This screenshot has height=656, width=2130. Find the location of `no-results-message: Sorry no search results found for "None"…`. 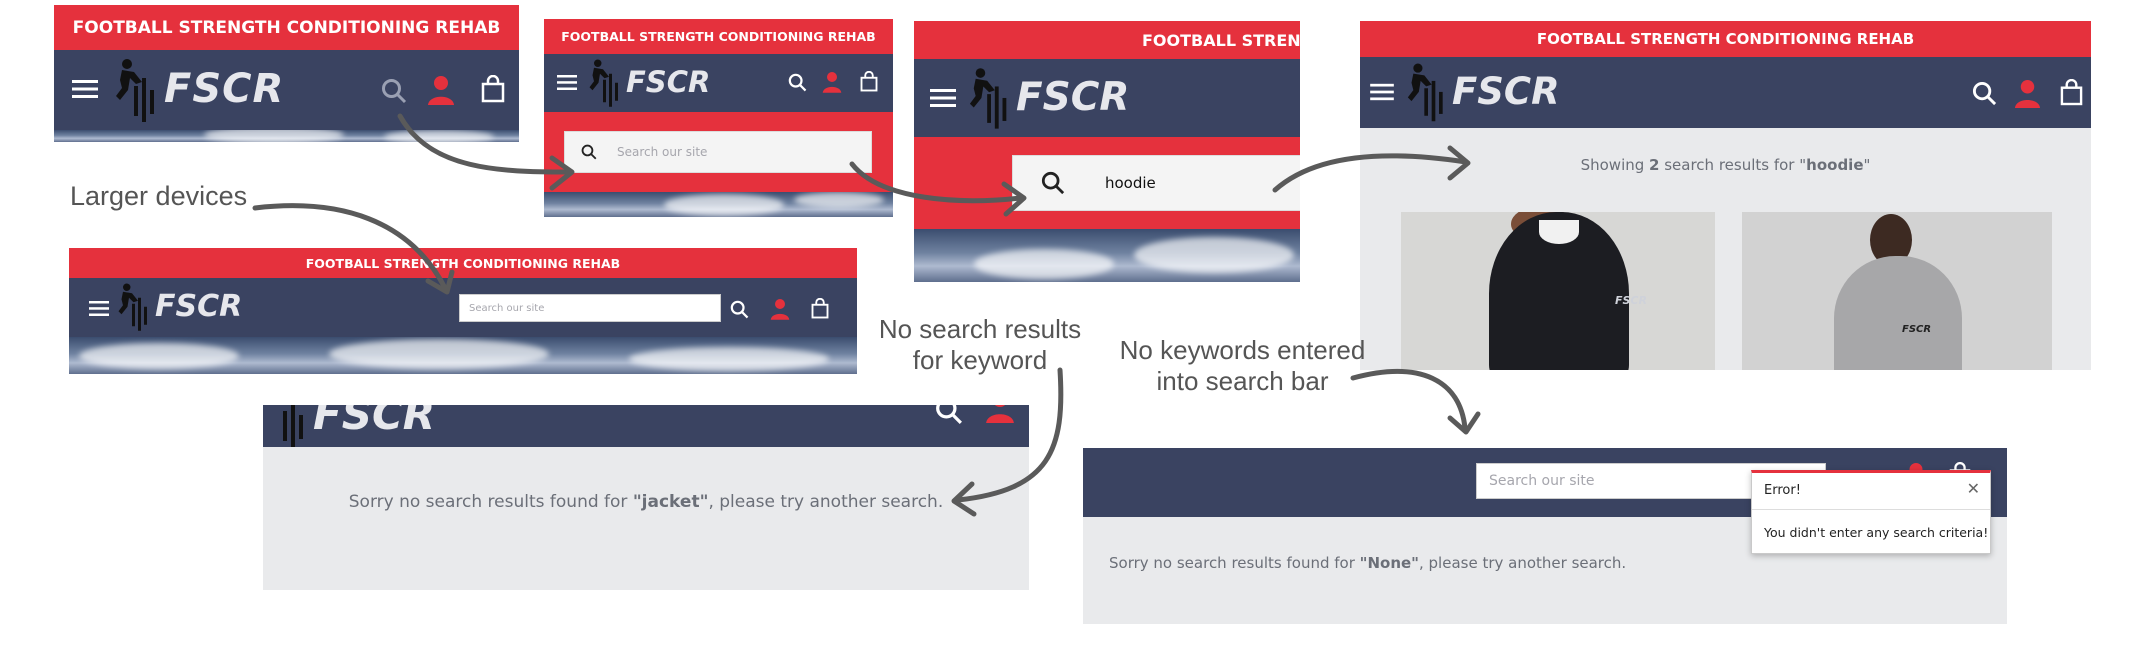

no-results-message: Sorry no search results found for "None"… is located at coordinates (1368, 563).